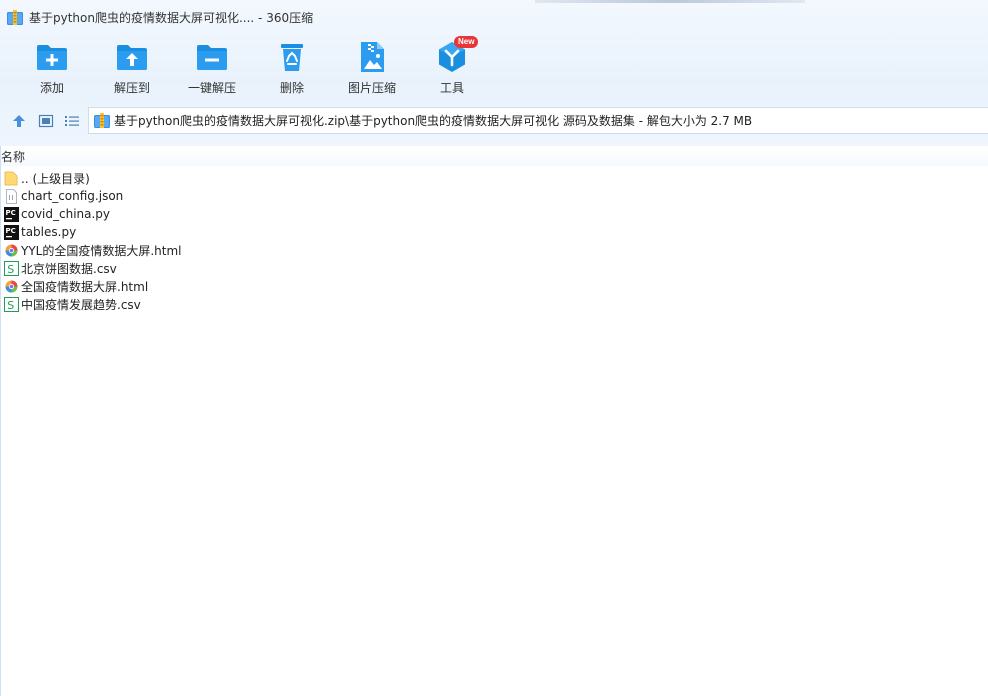 Image resolution: width=988 pixels, height=696 pixels. What do you see at coordinates (101, 250) in the screenshot?
I see `file-name: YYL的全国疫情数据大屏.html` at bounding box center [101, 250].